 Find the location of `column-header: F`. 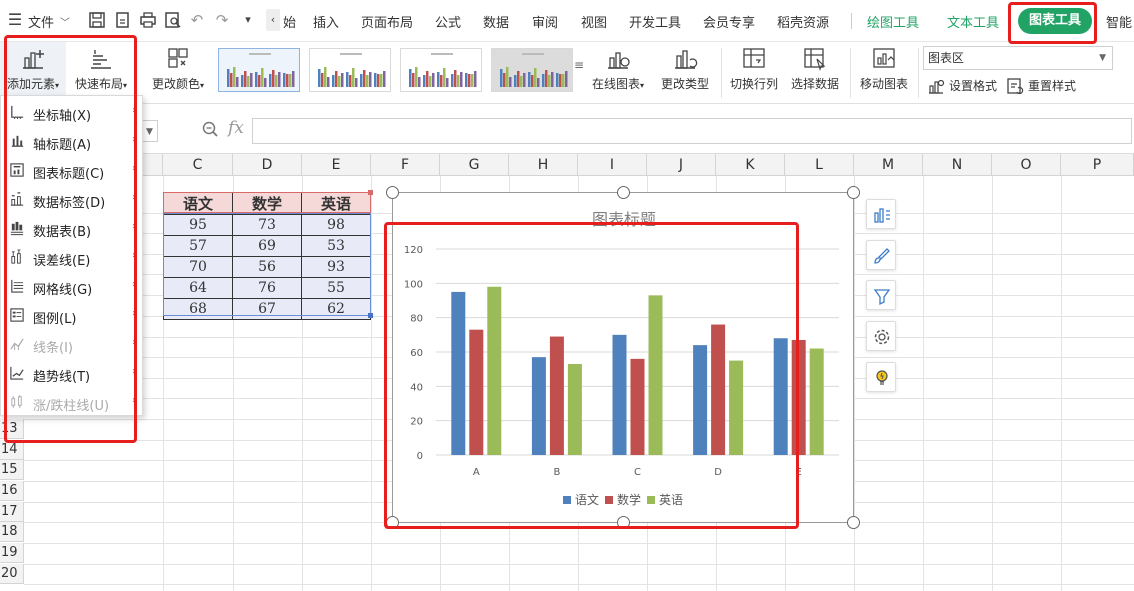

column-header: F is located at coordinates (405, 165).